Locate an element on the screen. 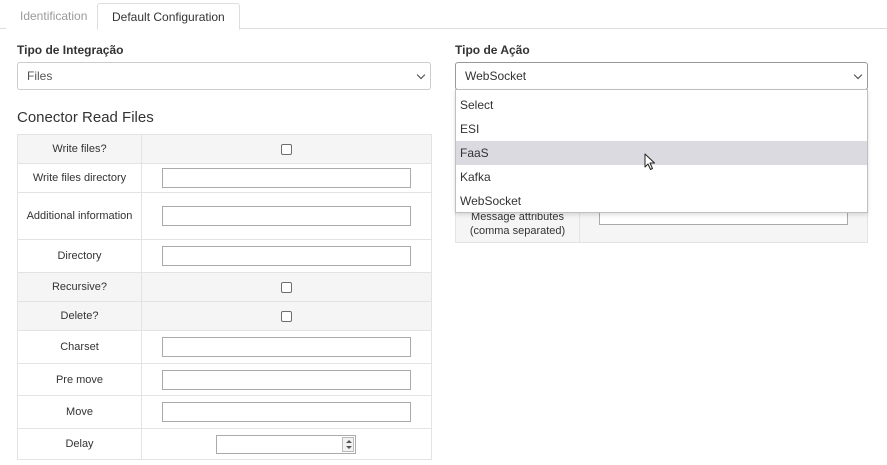 The image size is (887, 465). row-label-write-files-directory: Write files directory is located at coordinates (79, 178).